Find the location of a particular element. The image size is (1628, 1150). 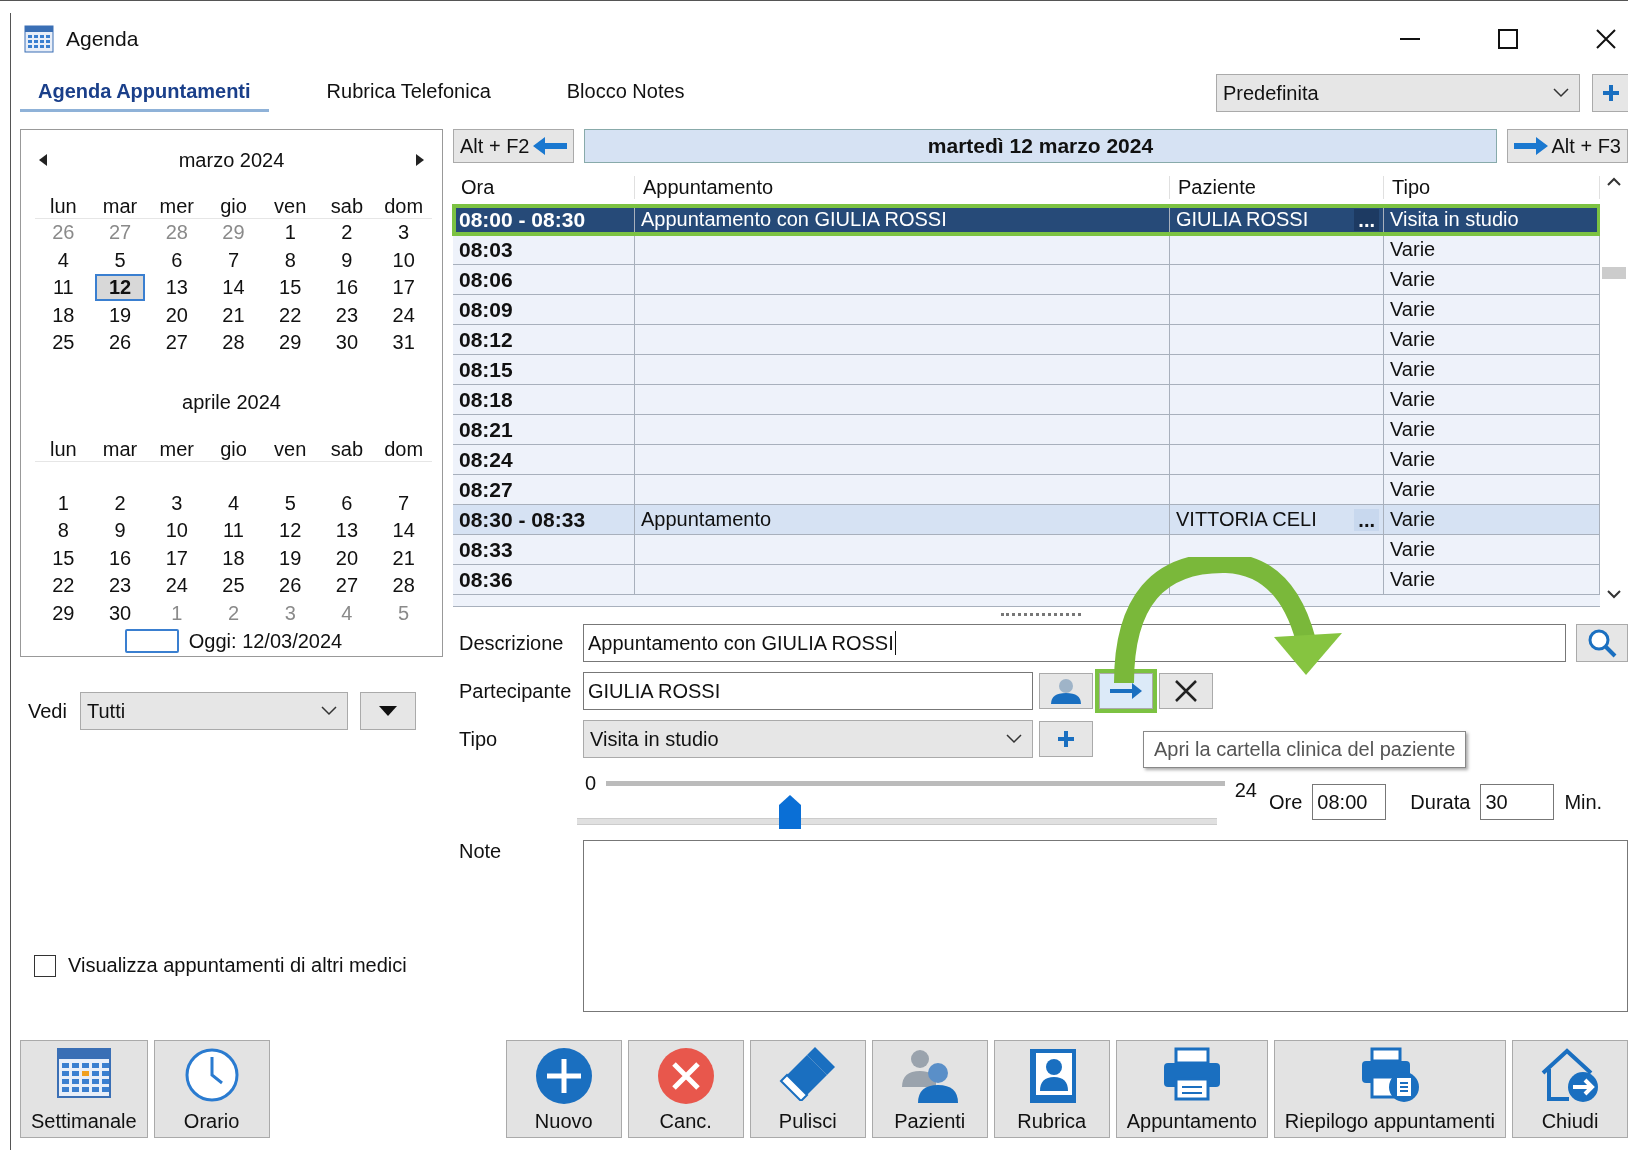

scroll-down-icon is located at coordinates (1614, 594).